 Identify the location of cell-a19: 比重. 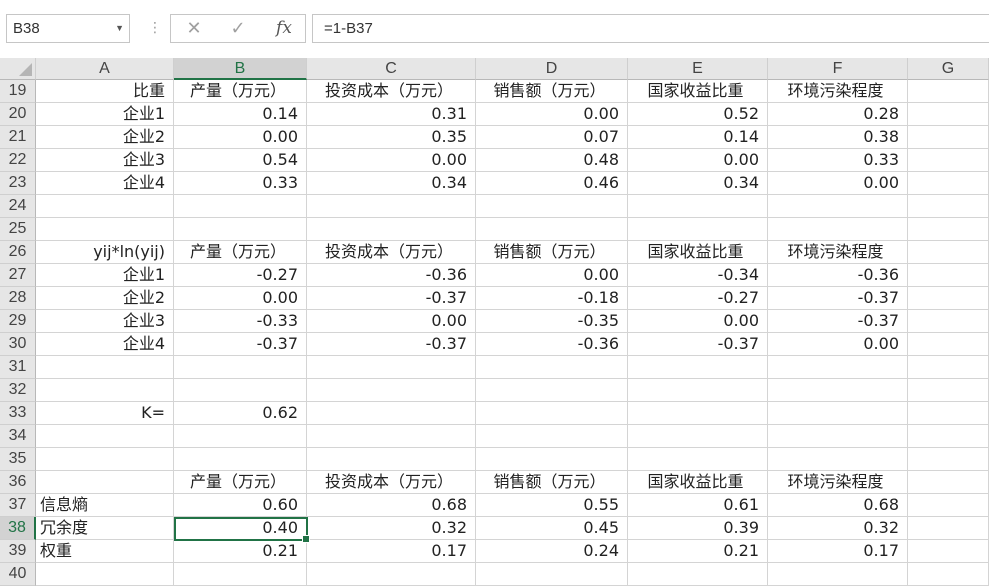
(105, 91).